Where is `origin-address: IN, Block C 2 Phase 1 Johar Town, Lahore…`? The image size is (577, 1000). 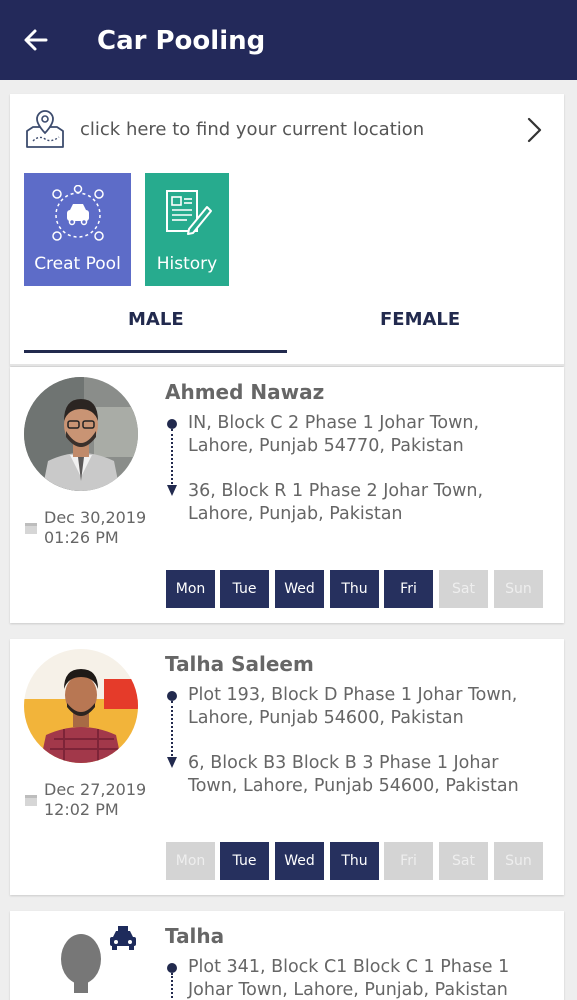
origin-address: IN, Block C 2 Phase 1 Johar Town, Lahore… is located at coordinates (334, 434).